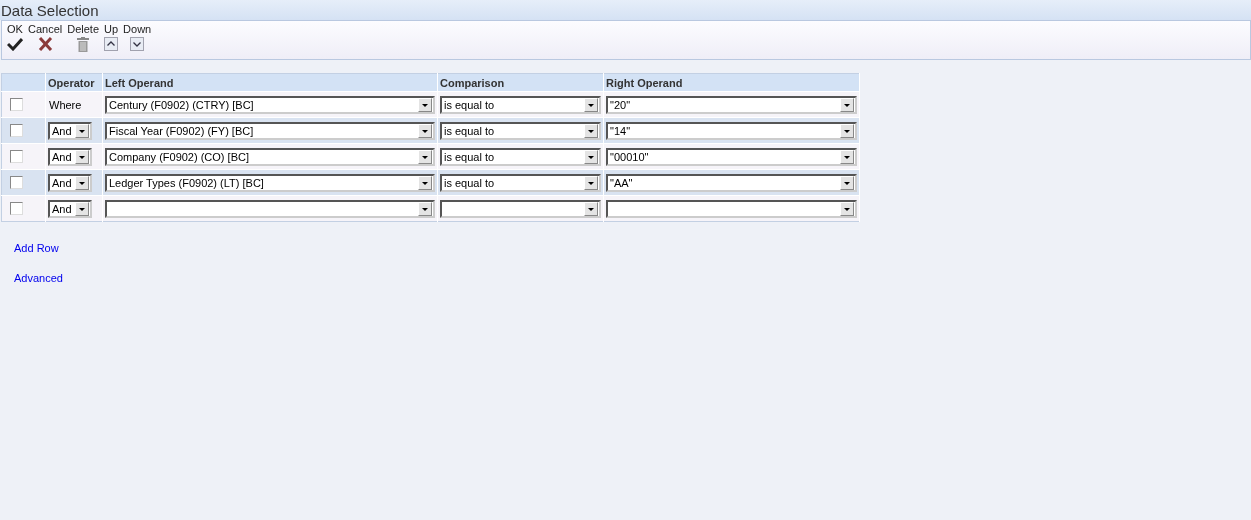 The width and height of the screenshot is (1251, 520). Describe the element at coordinates (270, 208) in the screenshot. I see `left-operand-dropdown` at that location.